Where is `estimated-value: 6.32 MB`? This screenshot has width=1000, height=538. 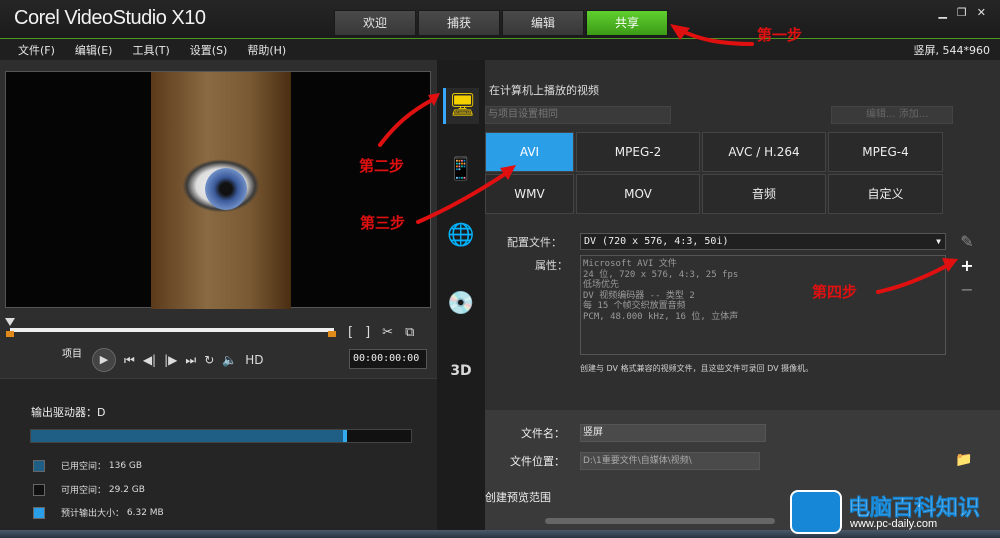
estimated-value: 6.32 MB is located at coordinates (145, 512).